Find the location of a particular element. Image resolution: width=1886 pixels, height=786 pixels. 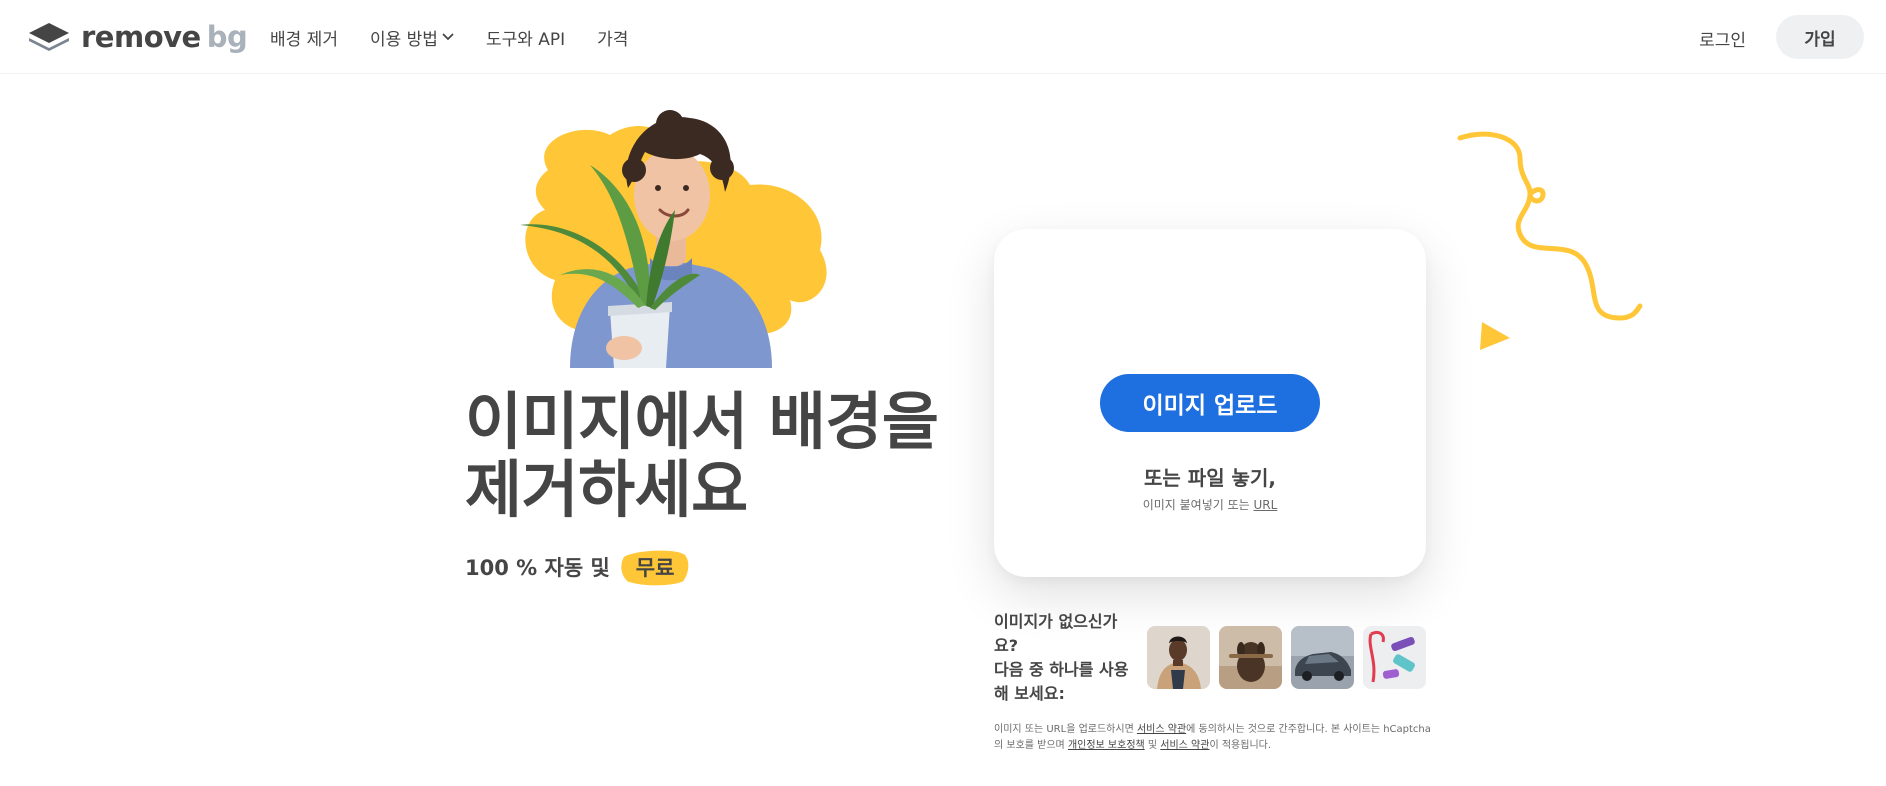

free-badge: 무료 is located at coordinates (655, 567).